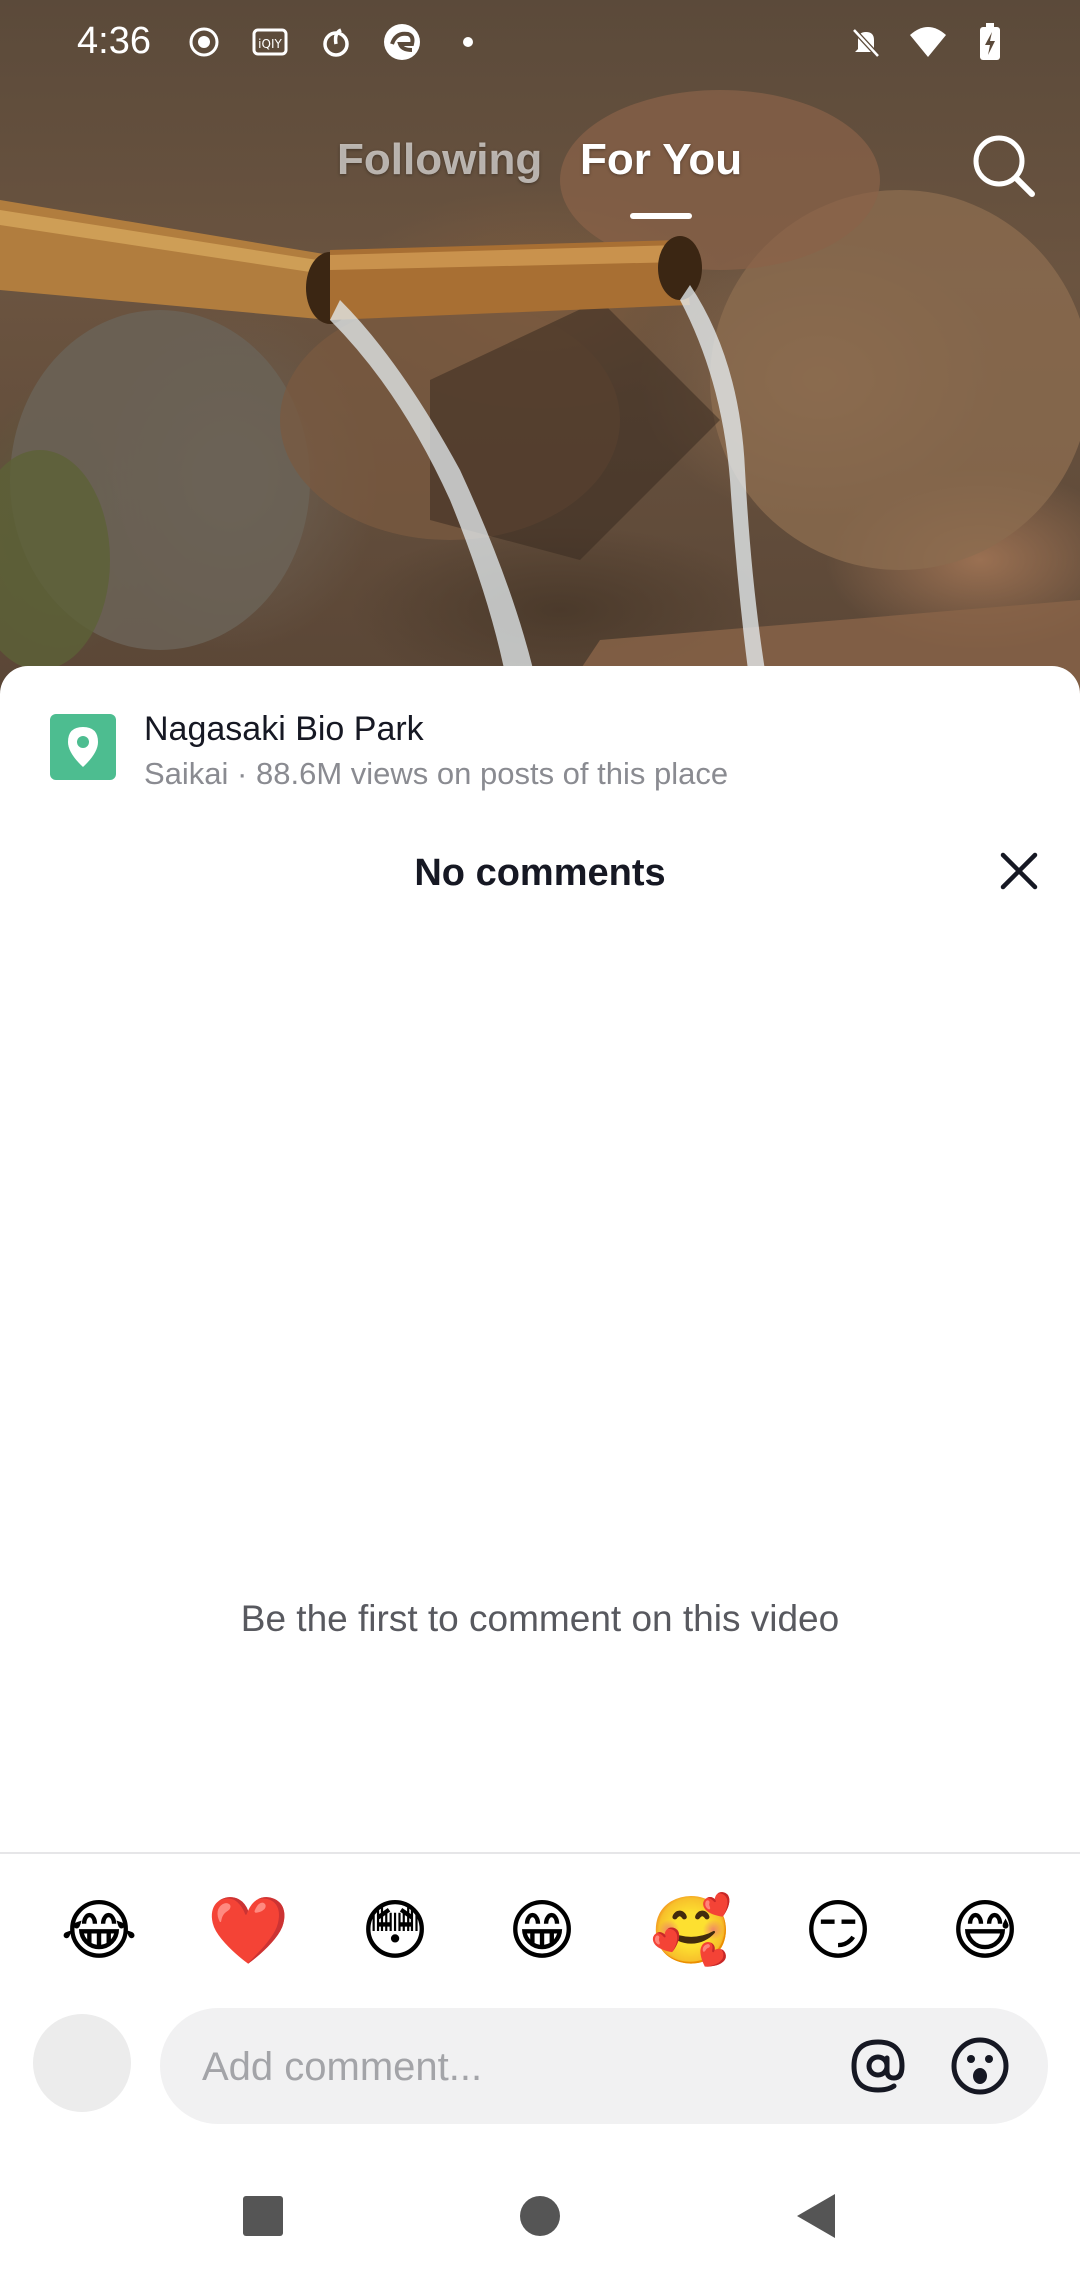  Describe the element at coordinates (204, 42) in the screenshot. I see `record-icon` at that location.